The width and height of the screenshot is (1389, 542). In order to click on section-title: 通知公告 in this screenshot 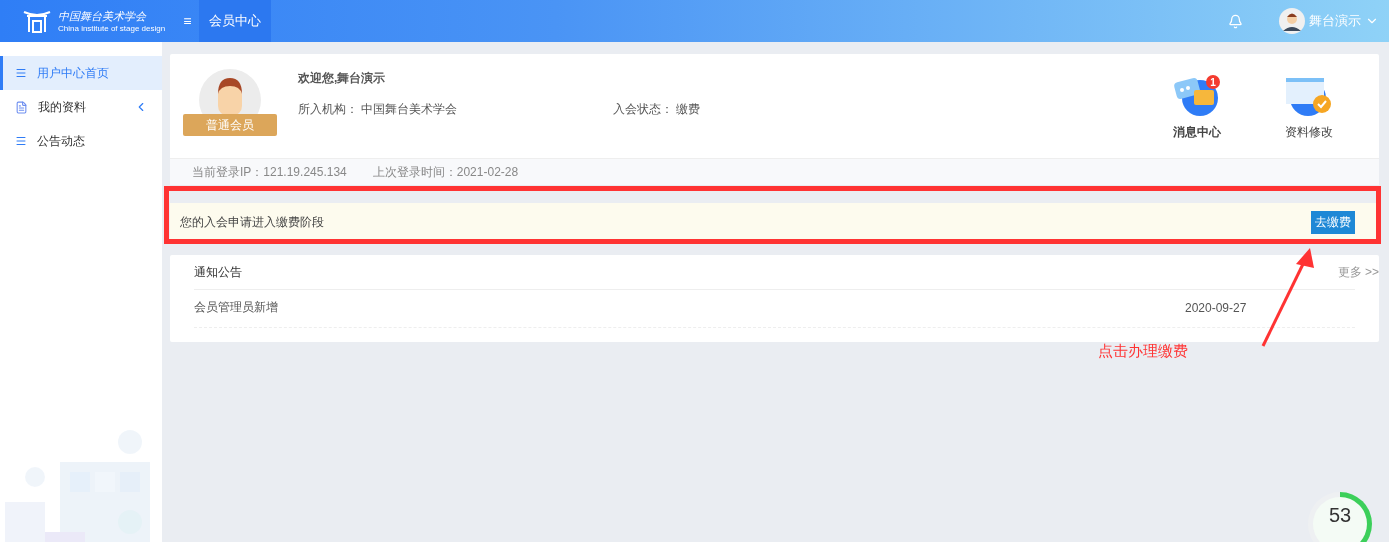, I will do `click(218, 272)`.